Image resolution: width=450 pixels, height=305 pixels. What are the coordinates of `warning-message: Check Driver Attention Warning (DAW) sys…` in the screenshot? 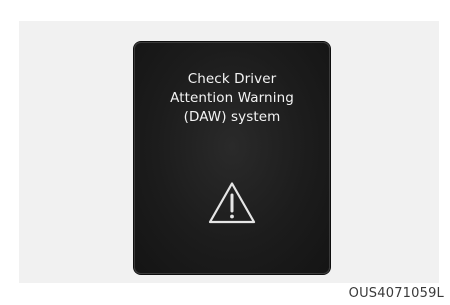 It's located at (232, 98).